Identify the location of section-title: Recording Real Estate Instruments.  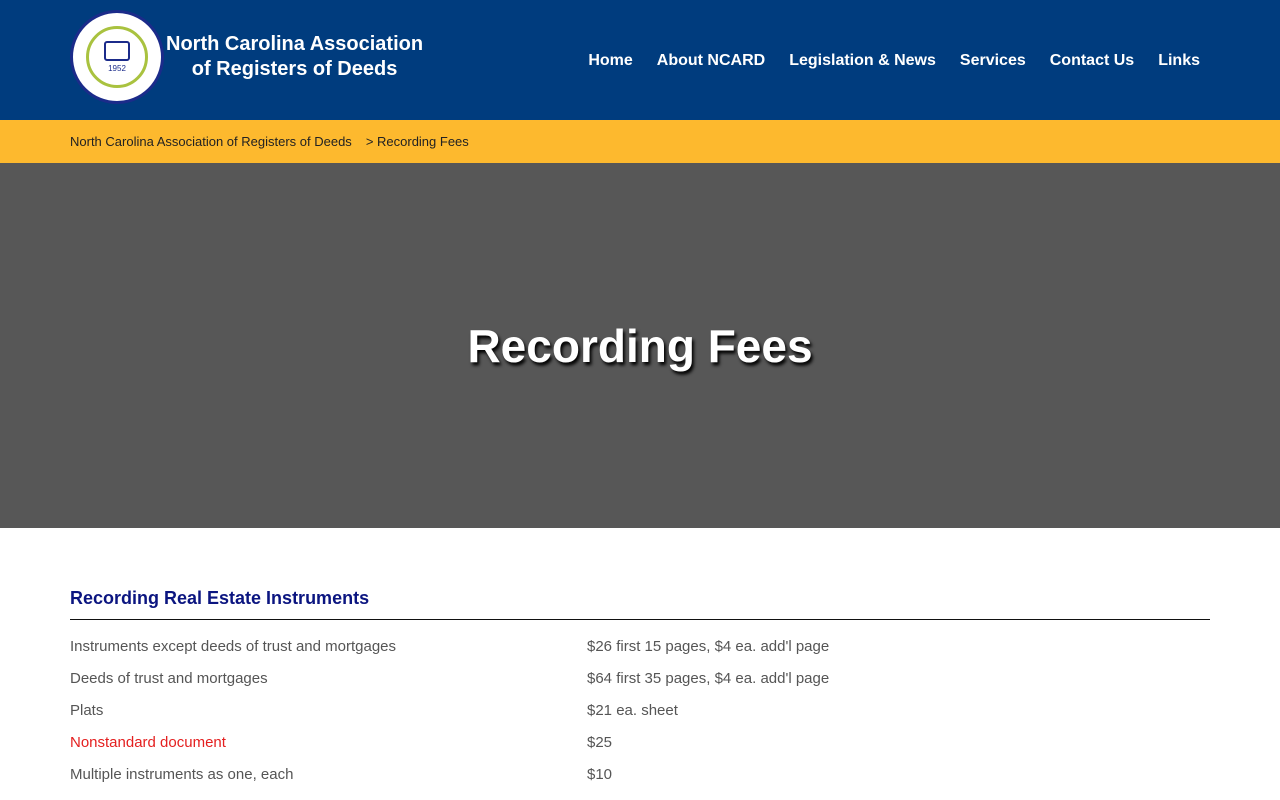
(640, 604).